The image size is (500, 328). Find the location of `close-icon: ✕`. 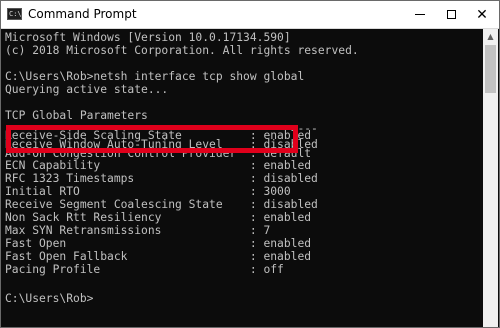

close-icon: ✕ is located at coordinates (482, 14).